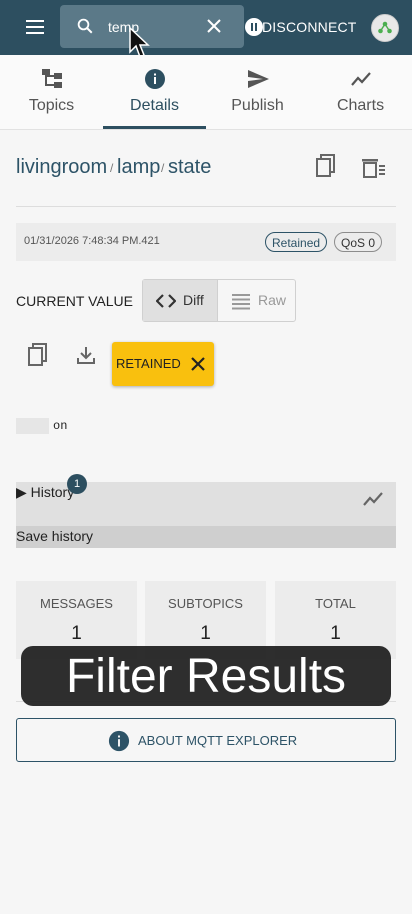  What do you see at coordinates (154, 105) in the screenshot?
I see `tab-label: Details` at bounding box center [154, 105].